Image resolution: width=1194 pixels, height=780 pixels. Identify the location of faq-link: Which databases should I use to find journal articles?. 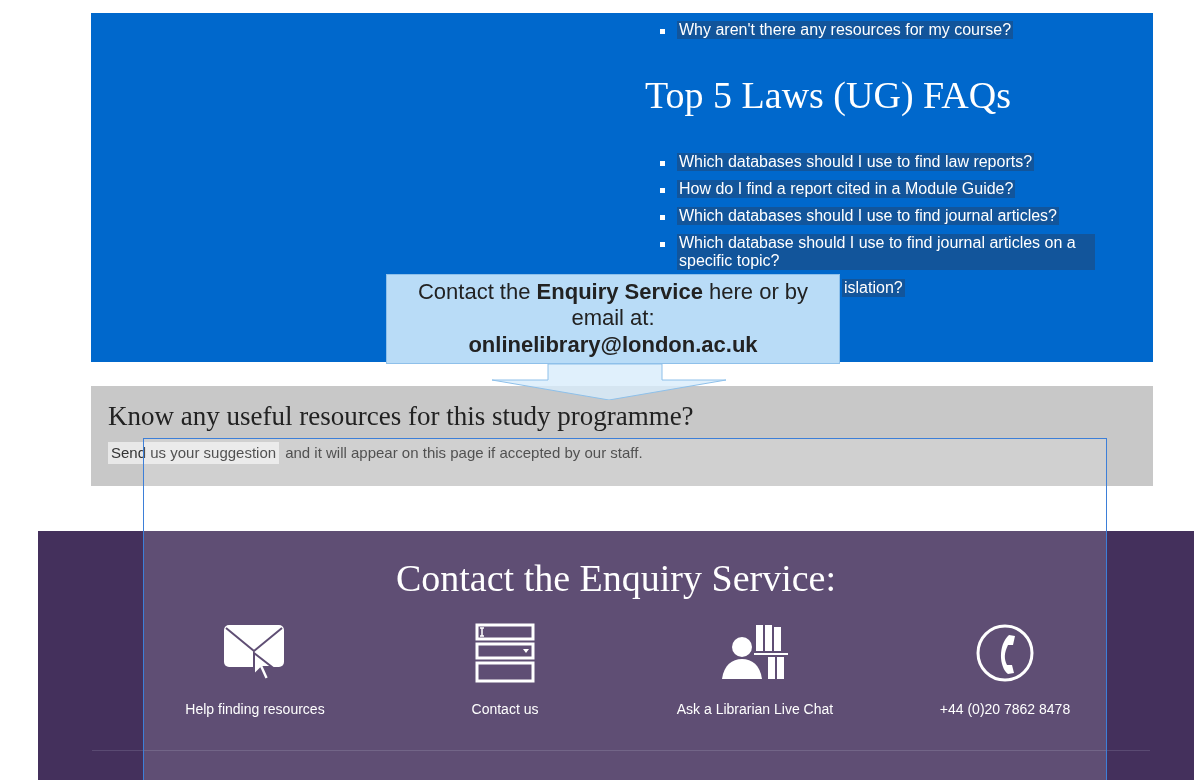
(868, 216).